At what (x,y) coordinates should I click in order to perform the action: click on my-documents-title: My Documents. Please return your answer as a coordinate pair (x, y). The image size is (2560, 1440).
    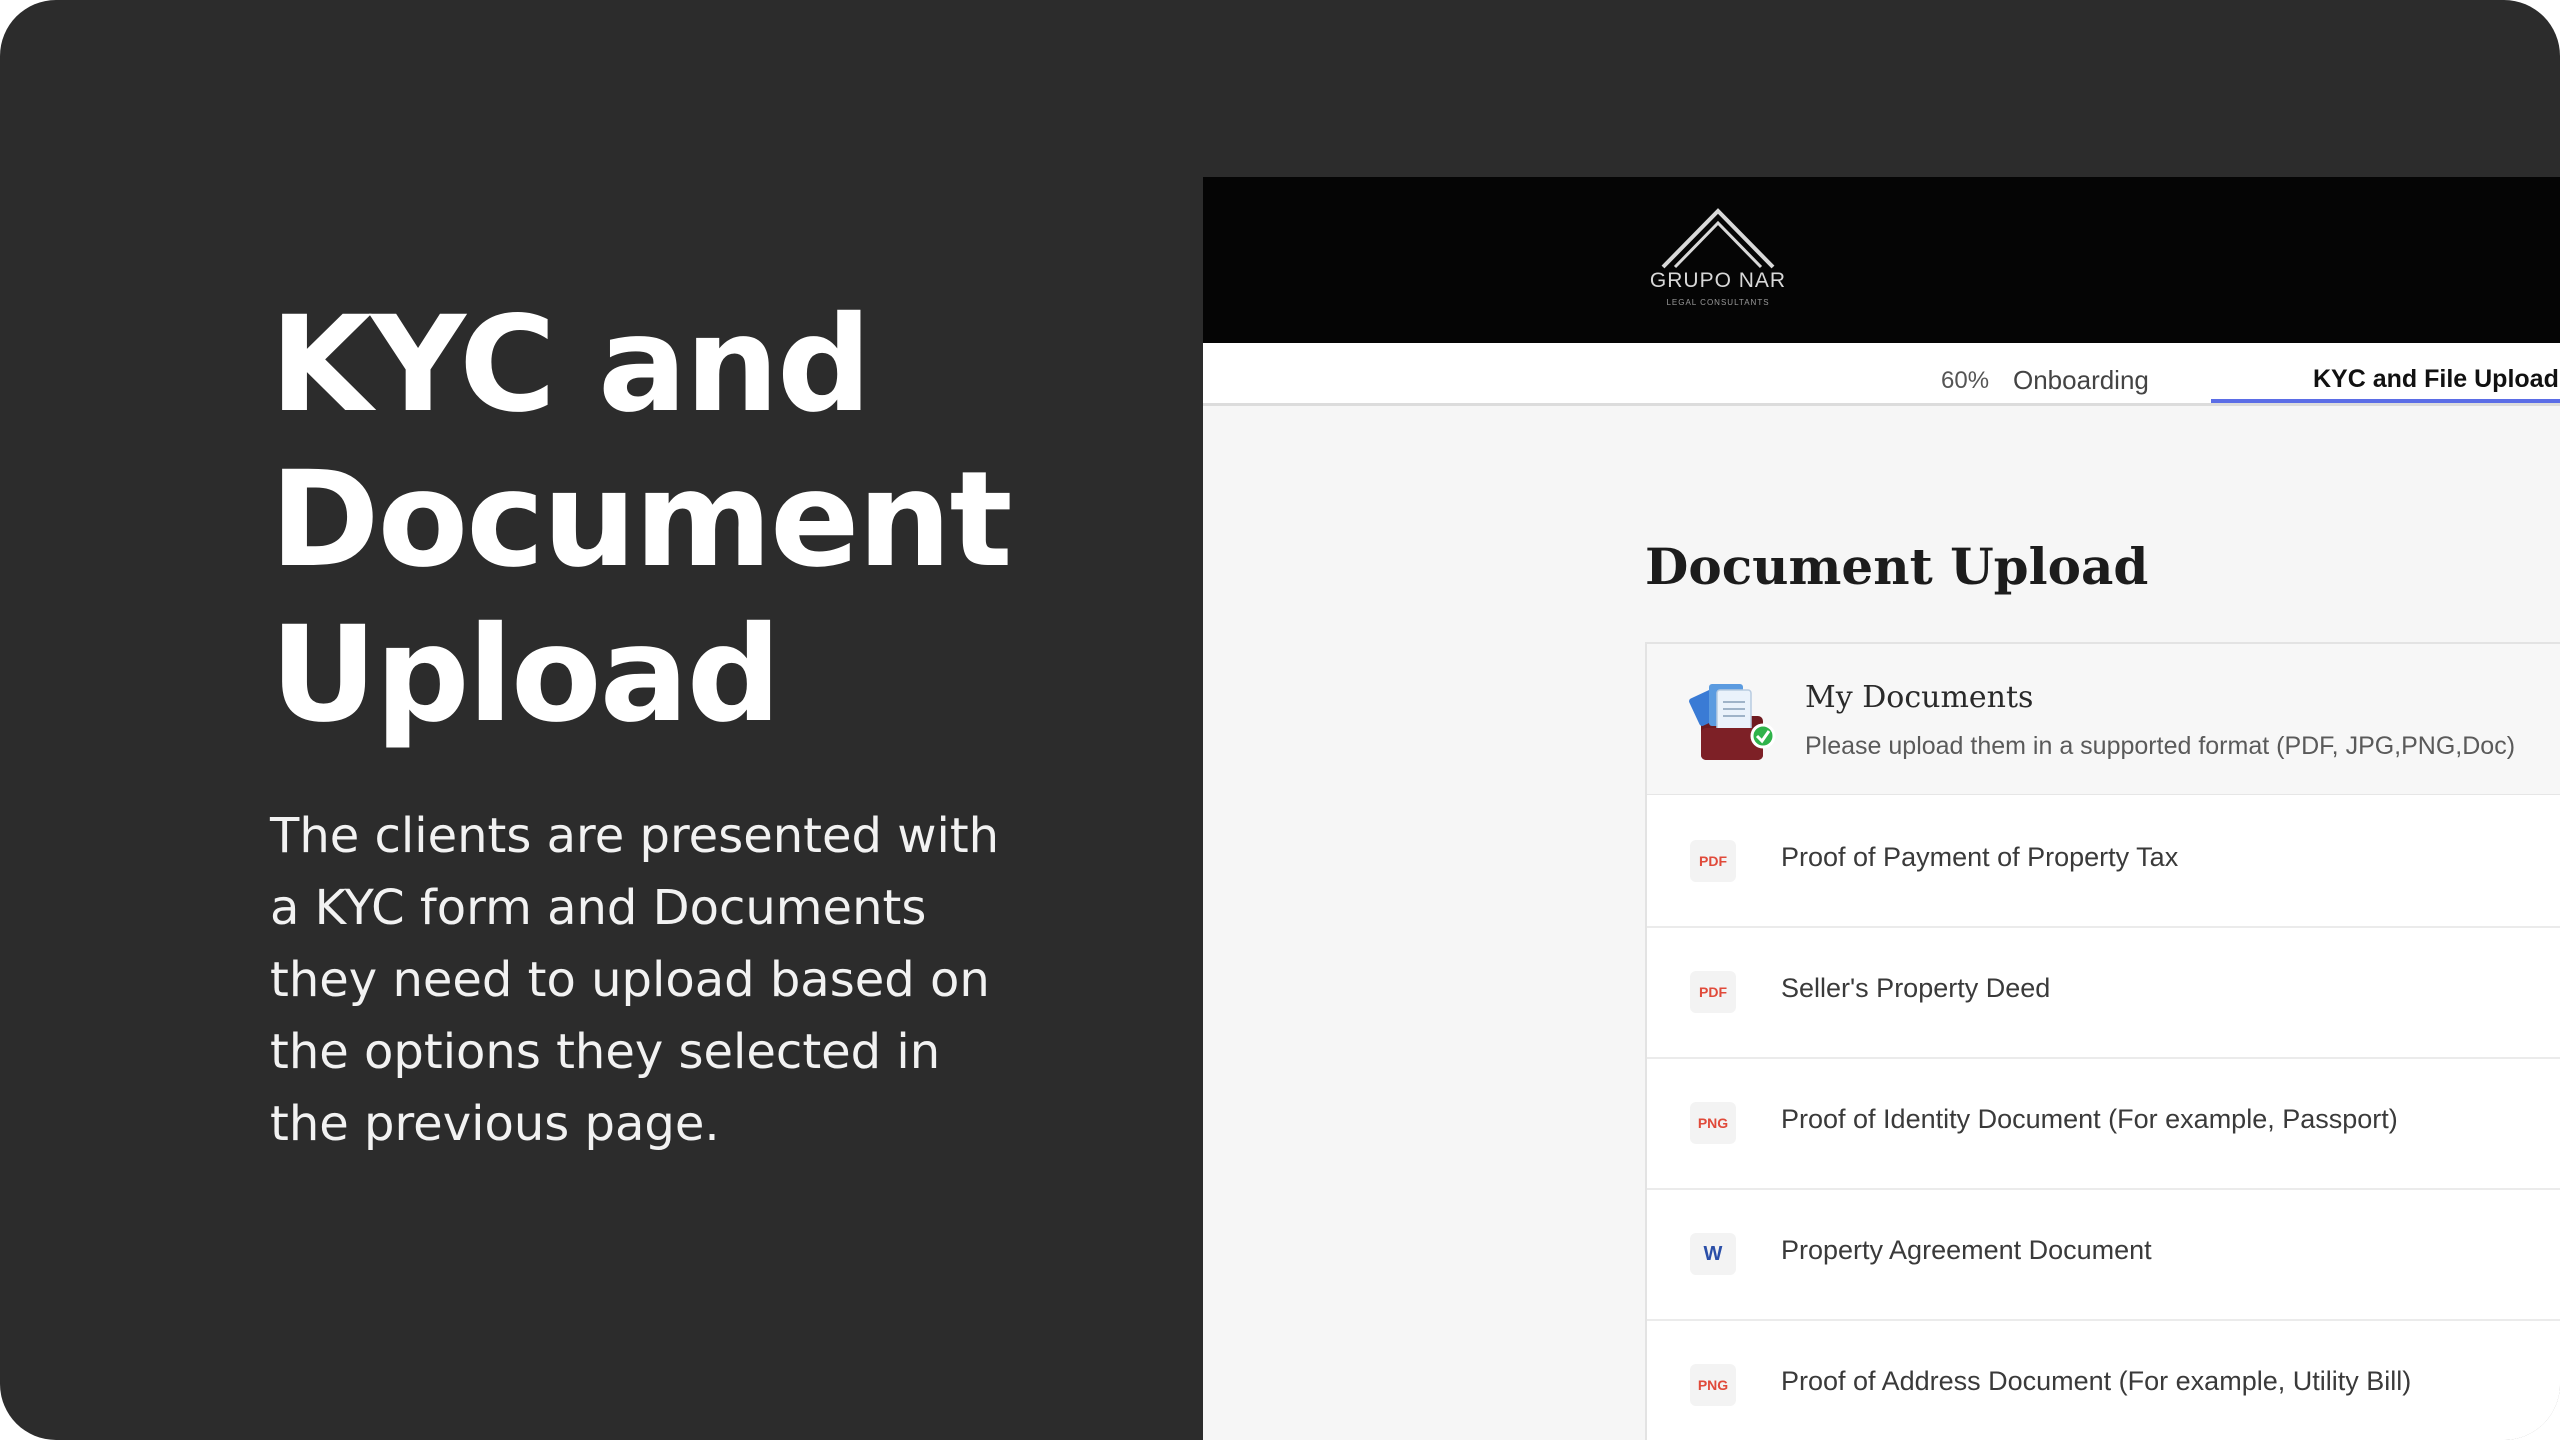
    Looking at the image, I should click on (1919, 697).